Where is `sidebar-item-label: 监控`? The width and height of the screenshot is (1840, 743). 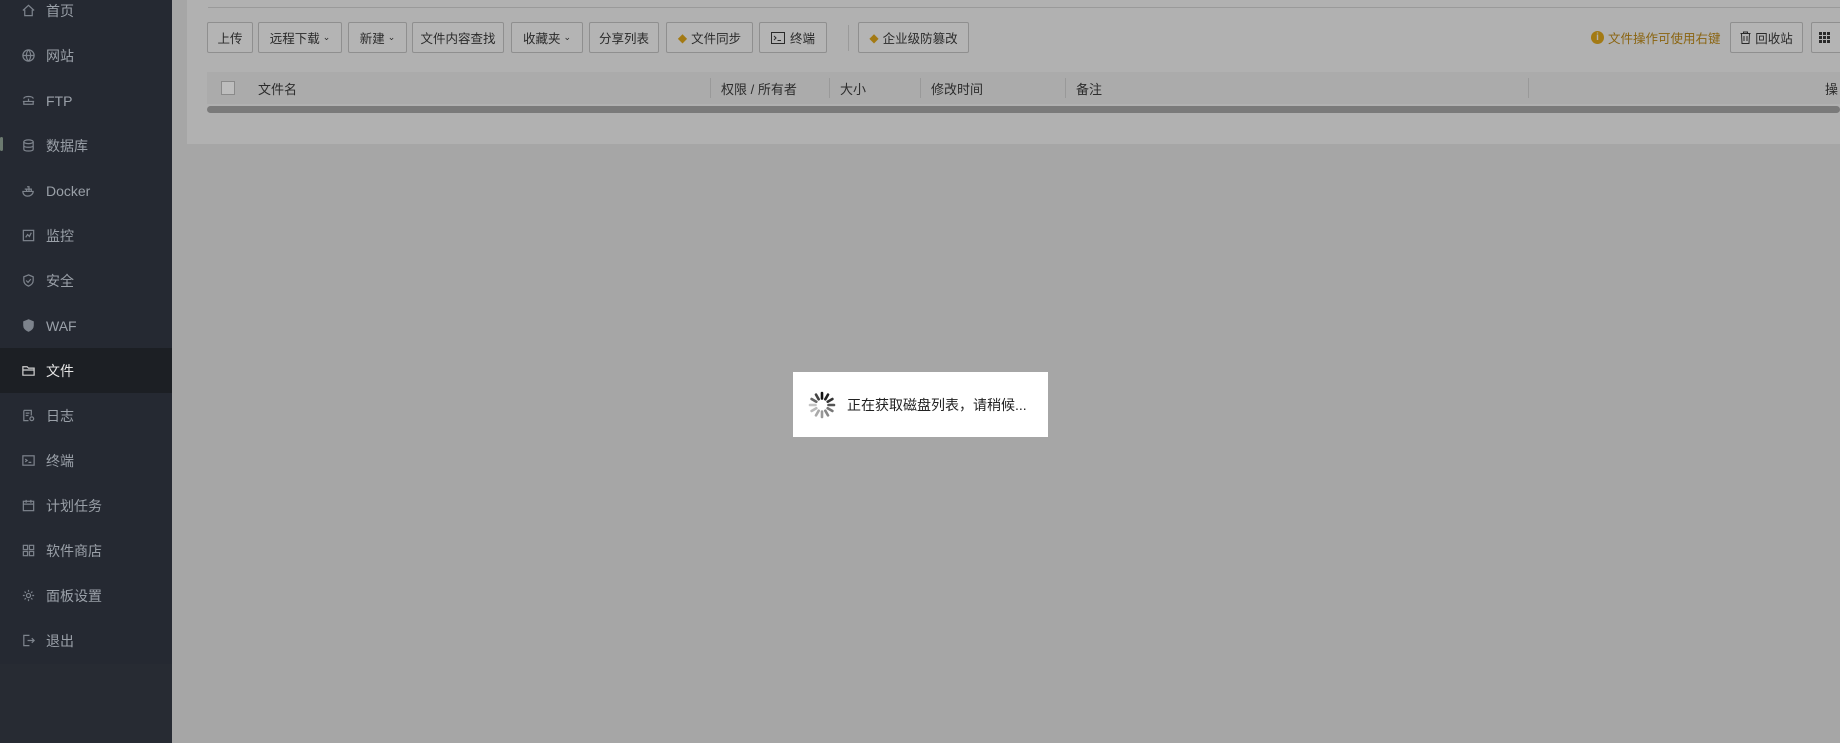
sidebar-item-label: 监控 is located at coordinates (60, 235).